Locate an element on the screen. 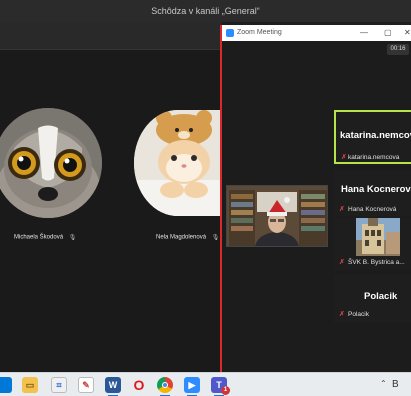 The height and width of the screenshot is (396, 411). opera-icon: O is located at coordinates (139, 385).